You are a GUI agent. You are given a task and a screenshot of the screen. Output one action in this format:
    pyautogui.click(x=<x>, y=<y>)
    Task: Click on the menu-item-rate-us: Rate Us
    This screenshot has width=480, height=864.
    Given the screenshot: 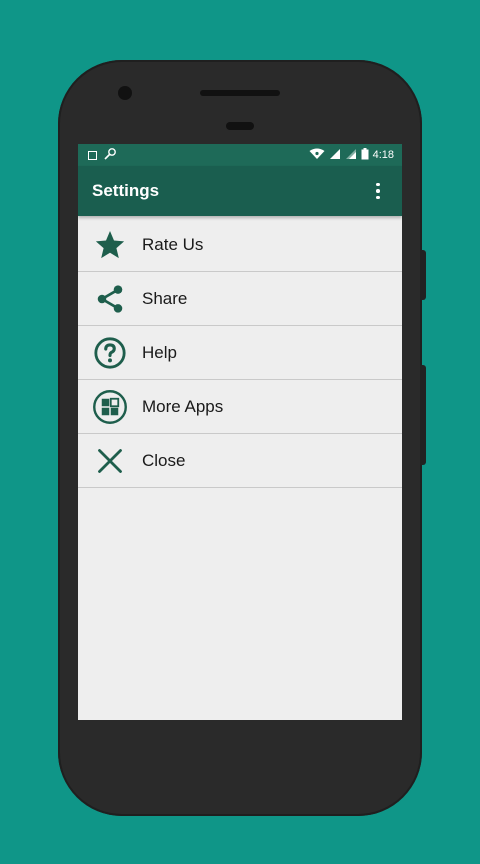 What is the action you would take?
    pyautogui.click(x=240, y=245)
    